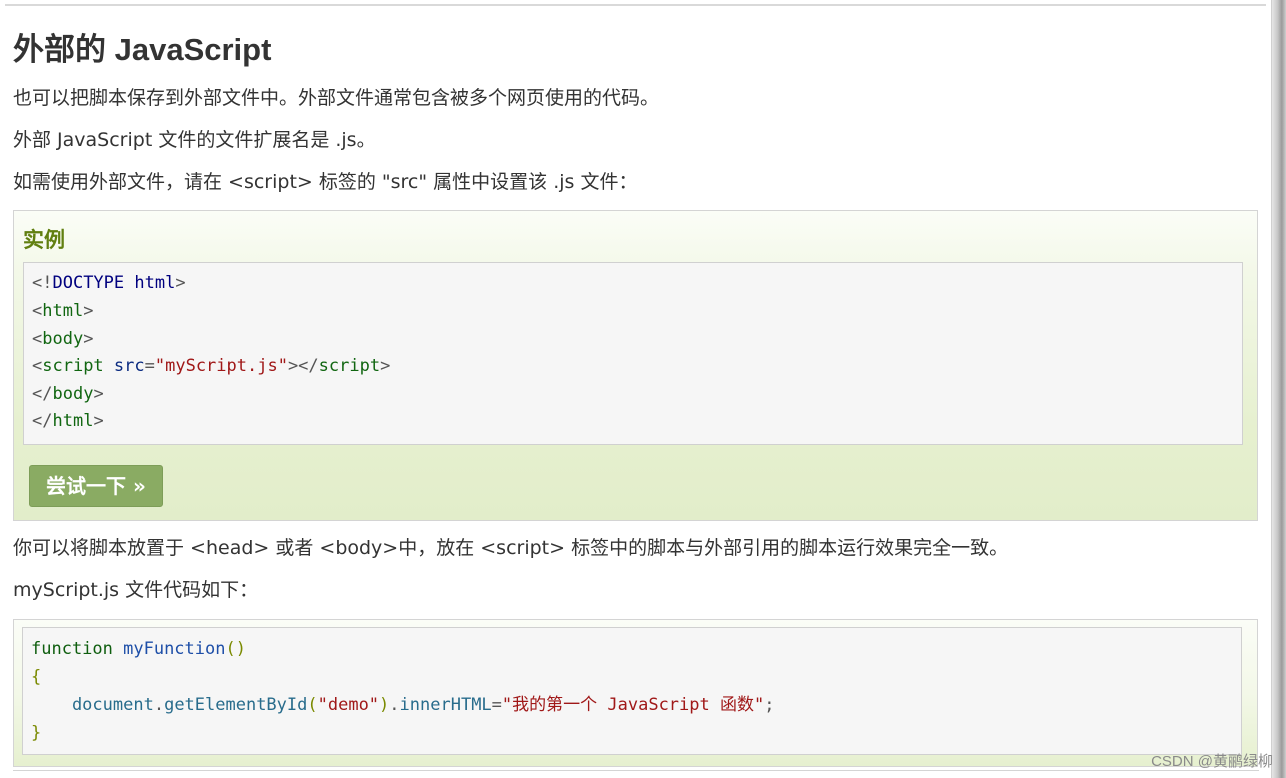 The image size is (1286, 778). What do you see at coordinates (136, 590) in the screenshot?
I see `paragraph-5: myScript.js 文件代码如下：` at bounding box center [136, 590].